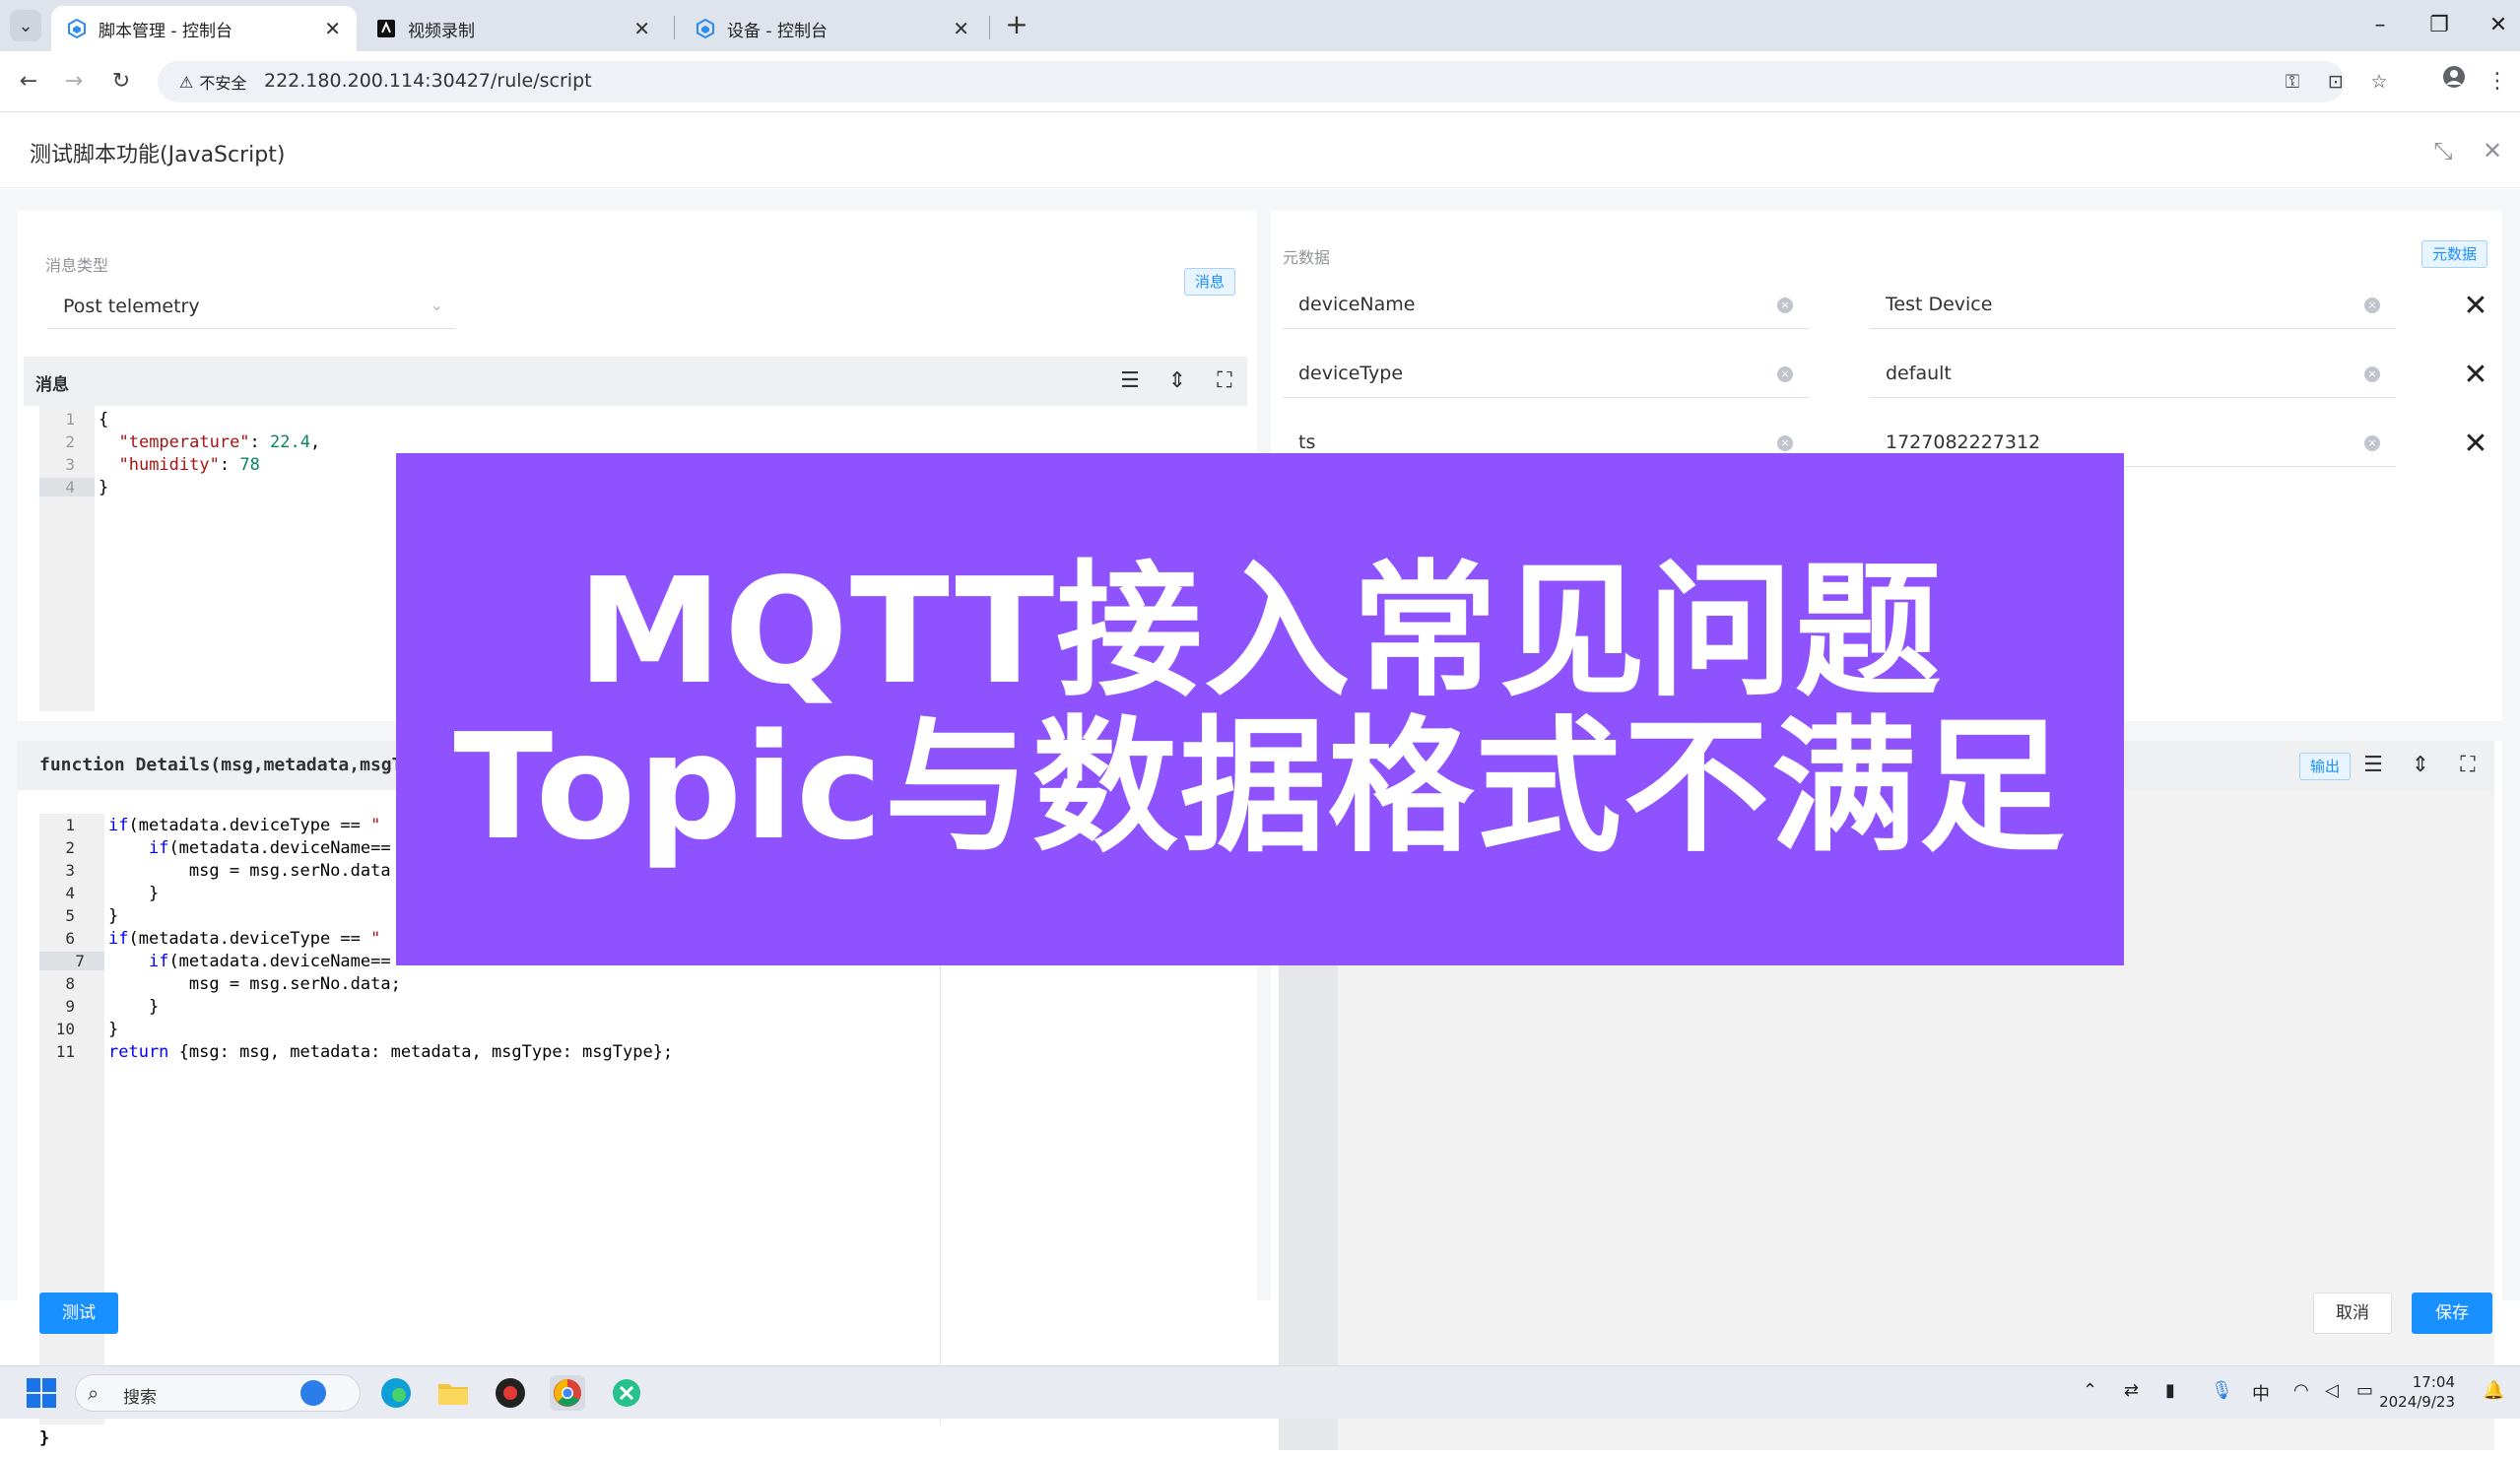 Image resolution: width=2520 pixels, height=1458 pixels. Describe the element at coordinates (67, 558) in the screenshot. I see `message-editor-gutter: 1 2 3 4` at that location.